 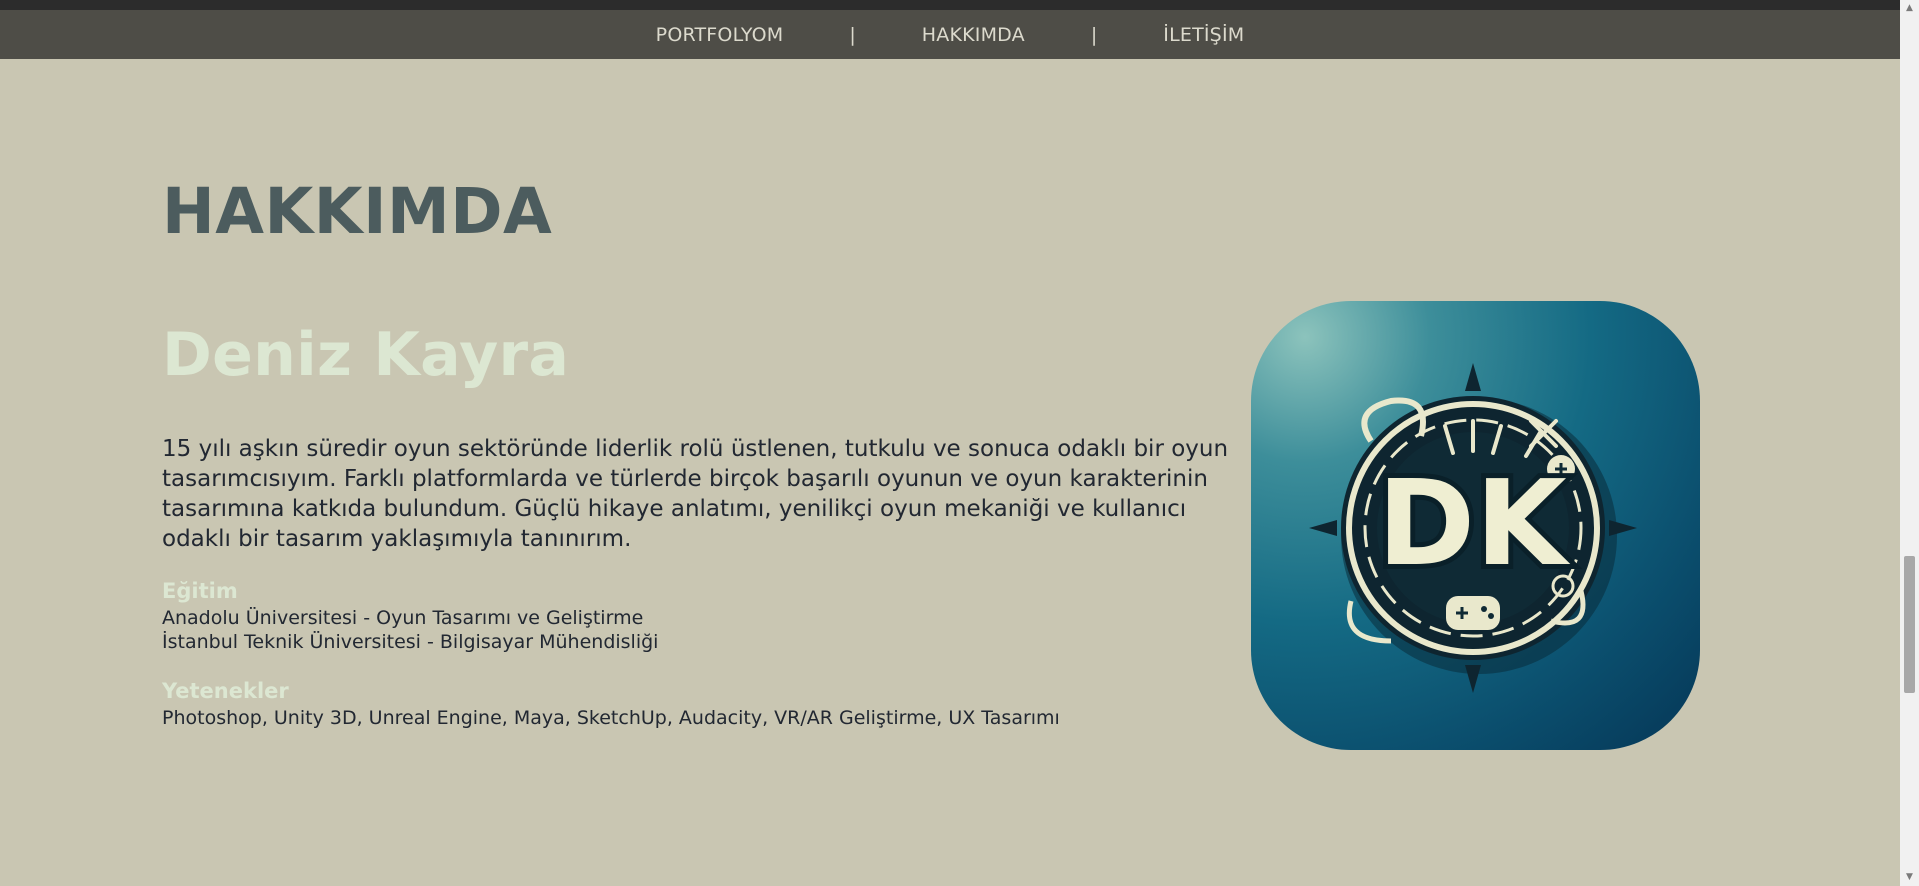 I want to click on page-scrollbar: ▲ ▼, so click(x=1909, y=443).